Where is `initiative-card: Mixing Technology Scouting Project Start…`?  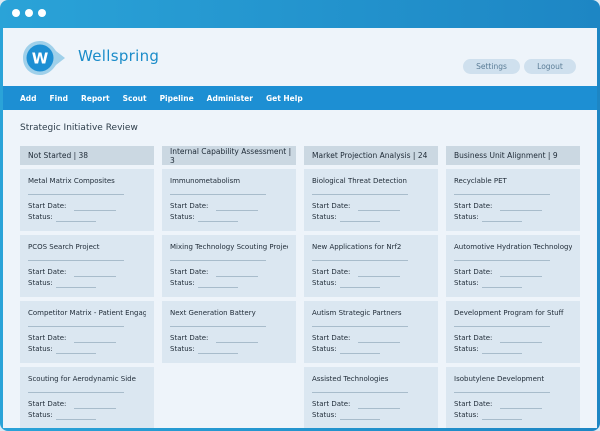
initiative-card: Mixing Technology Scouting Project Start… is located at coordinates (229, 266).